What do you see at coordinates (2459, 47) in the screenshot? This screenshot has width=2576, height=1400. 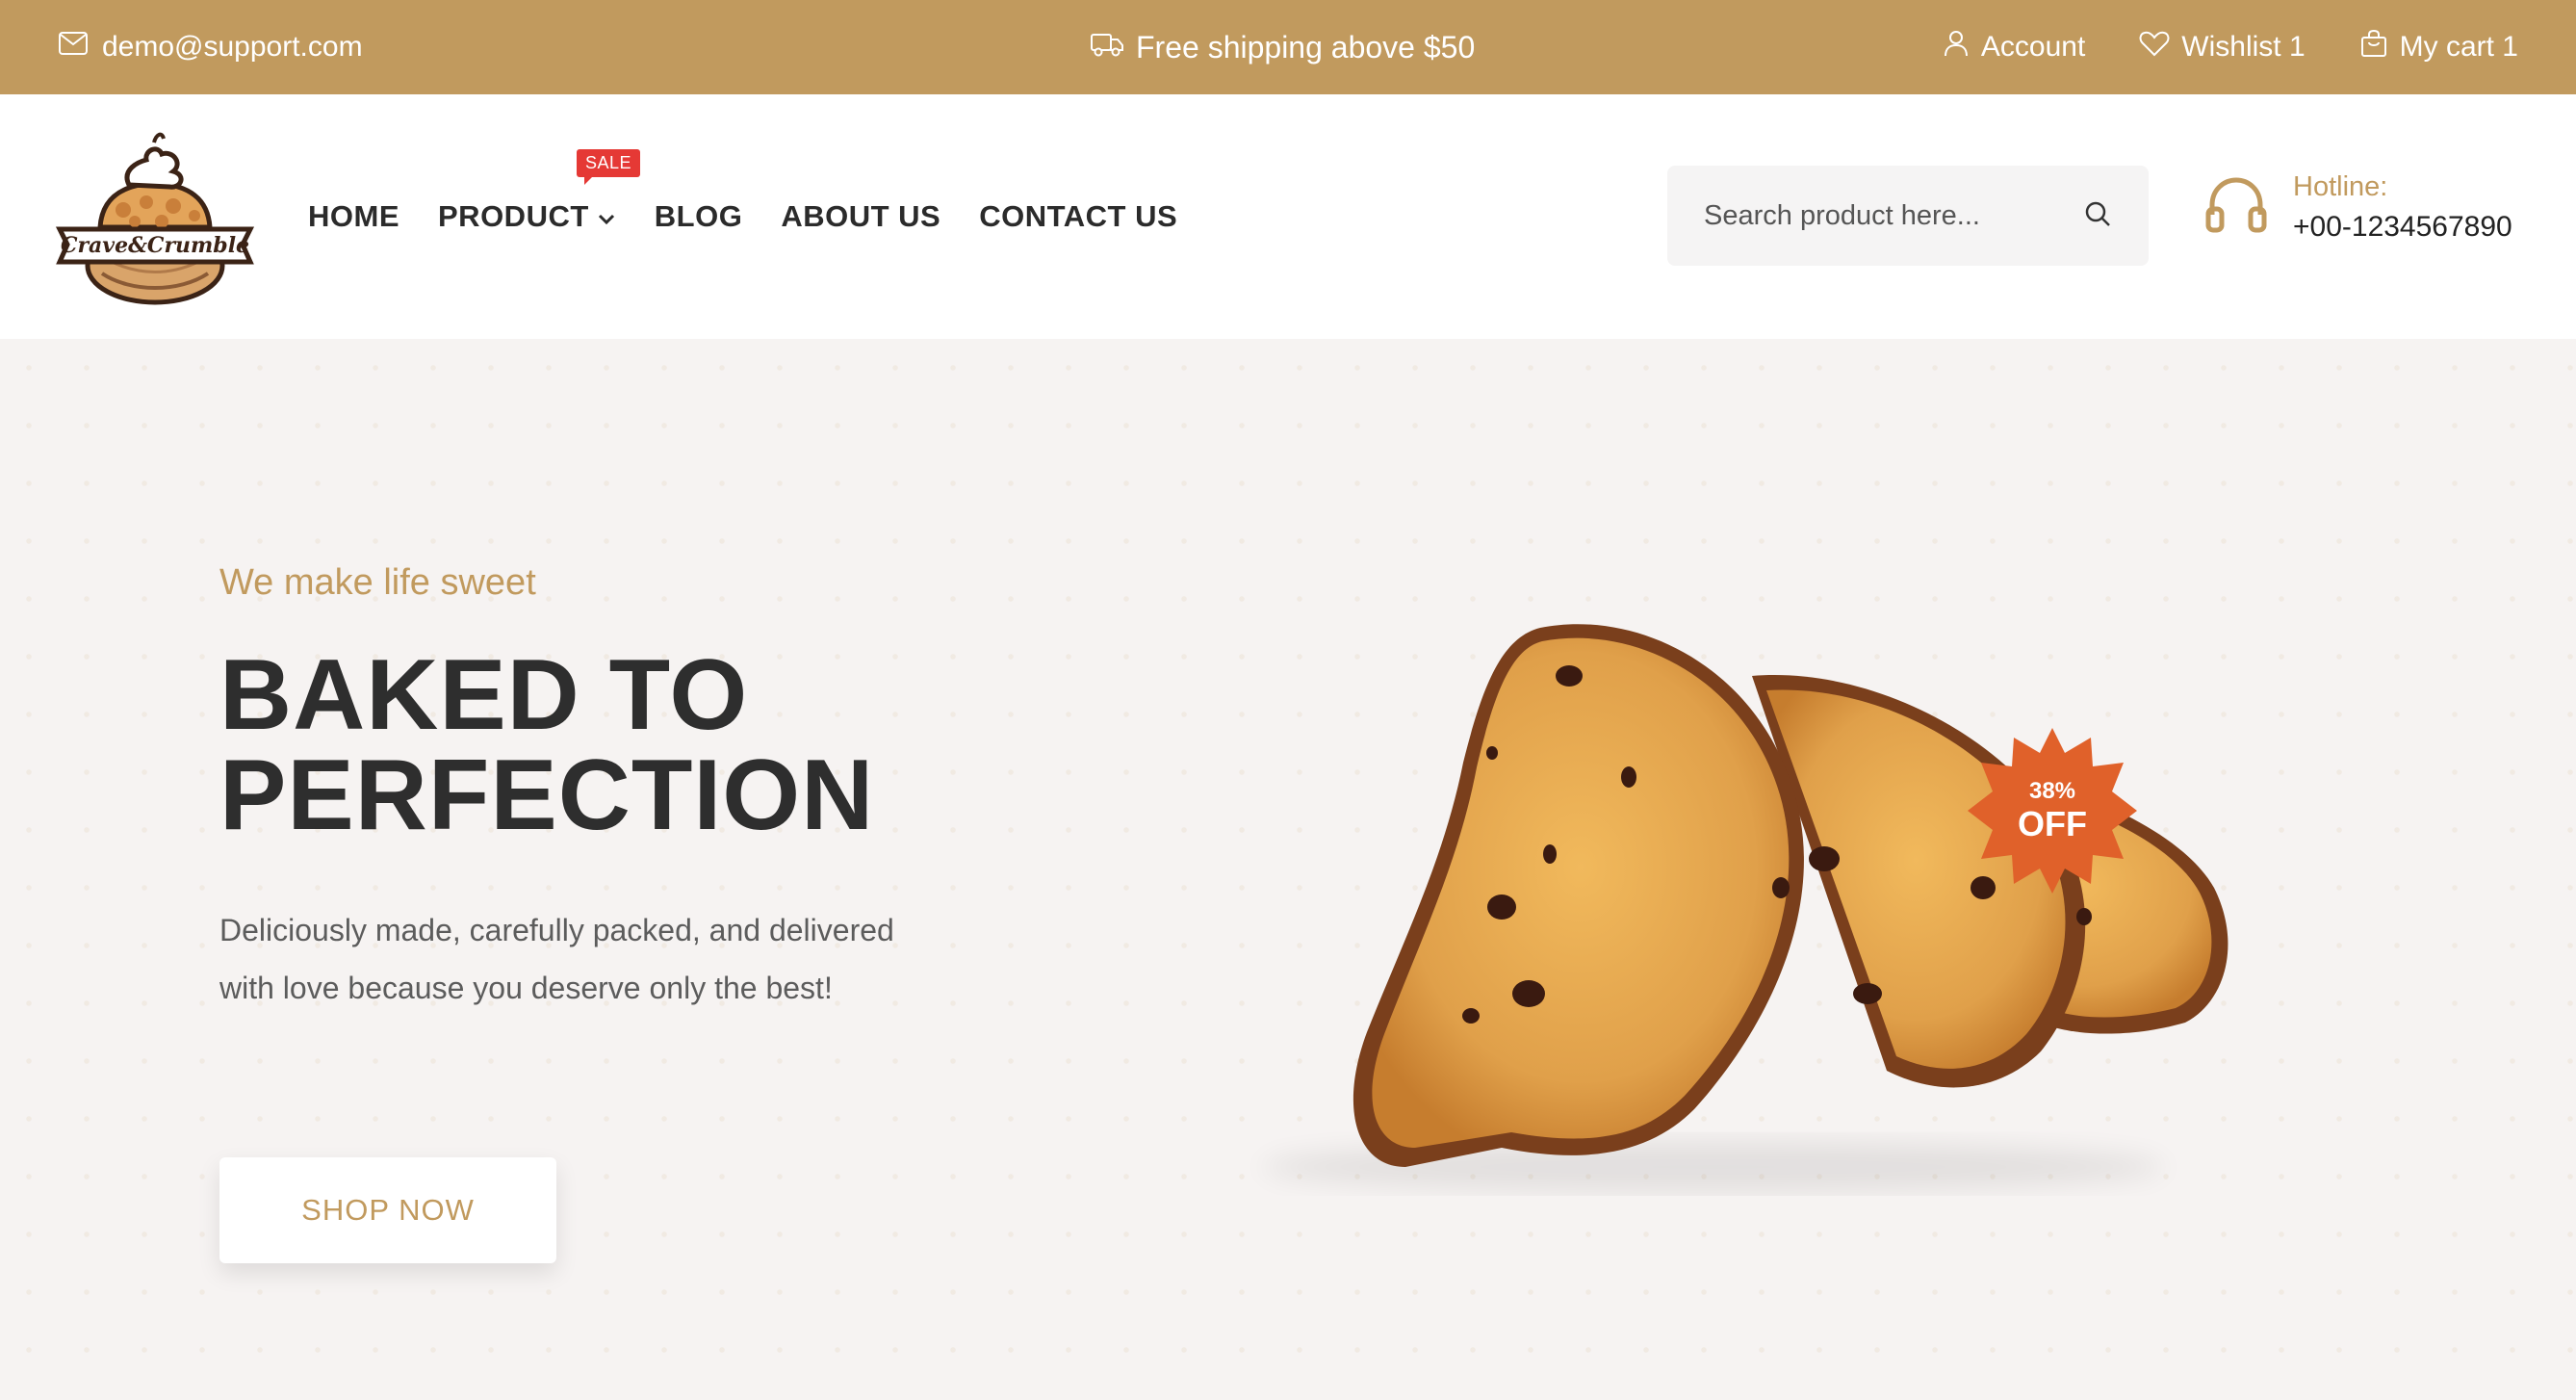 I see `cart-label: My cart 1` at bounding box center [2459, 47].